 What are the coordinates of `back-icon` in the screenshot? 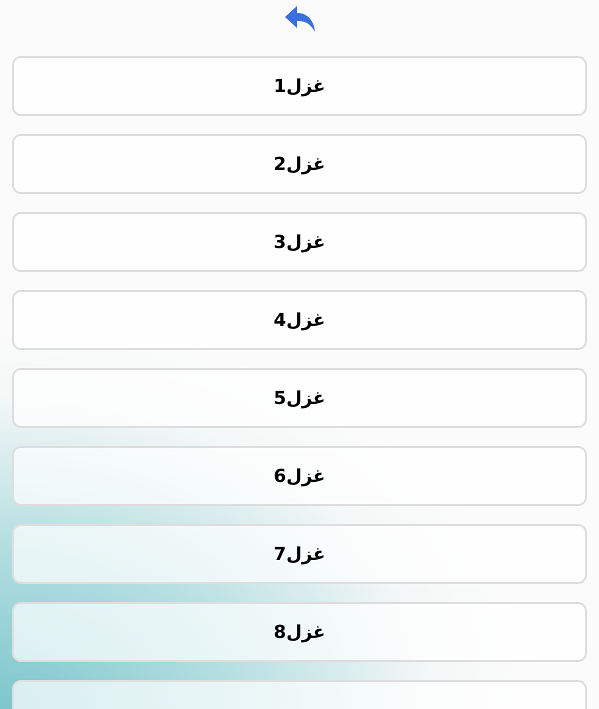 It's located at (299, 19).